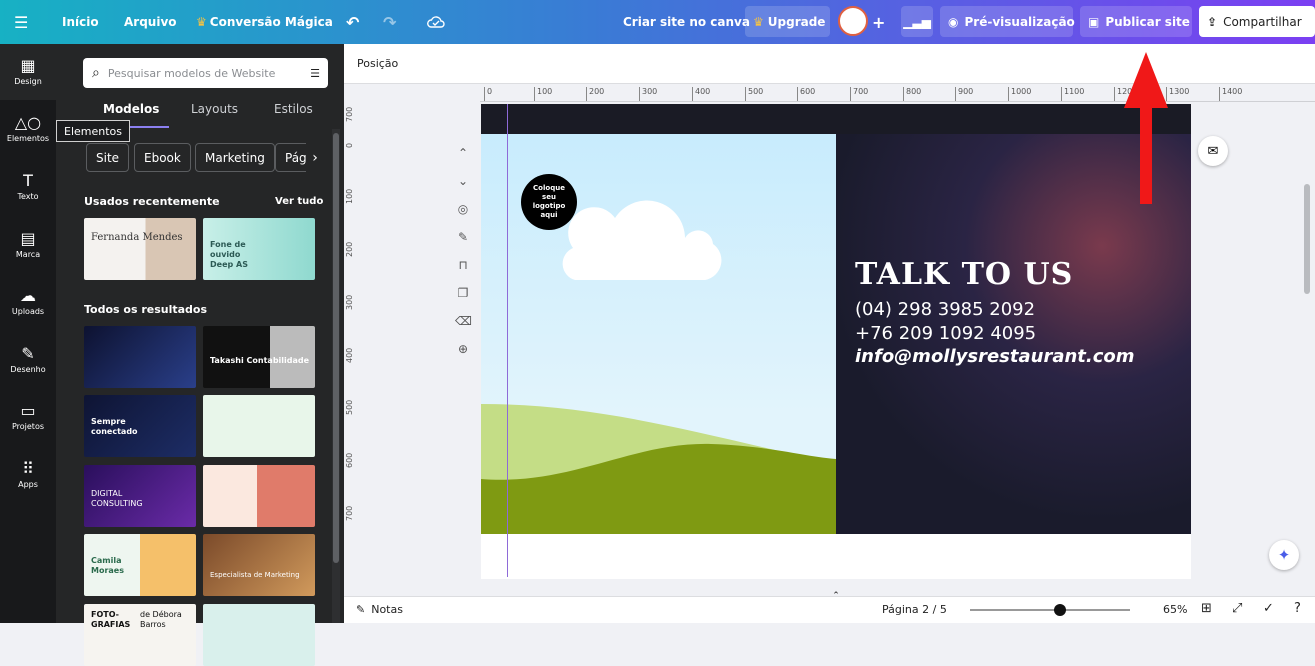  What do you see at coordinates (28, 410) in the screenshot?
I see `folder-icon: ▭` at bounding box center [28, 410].